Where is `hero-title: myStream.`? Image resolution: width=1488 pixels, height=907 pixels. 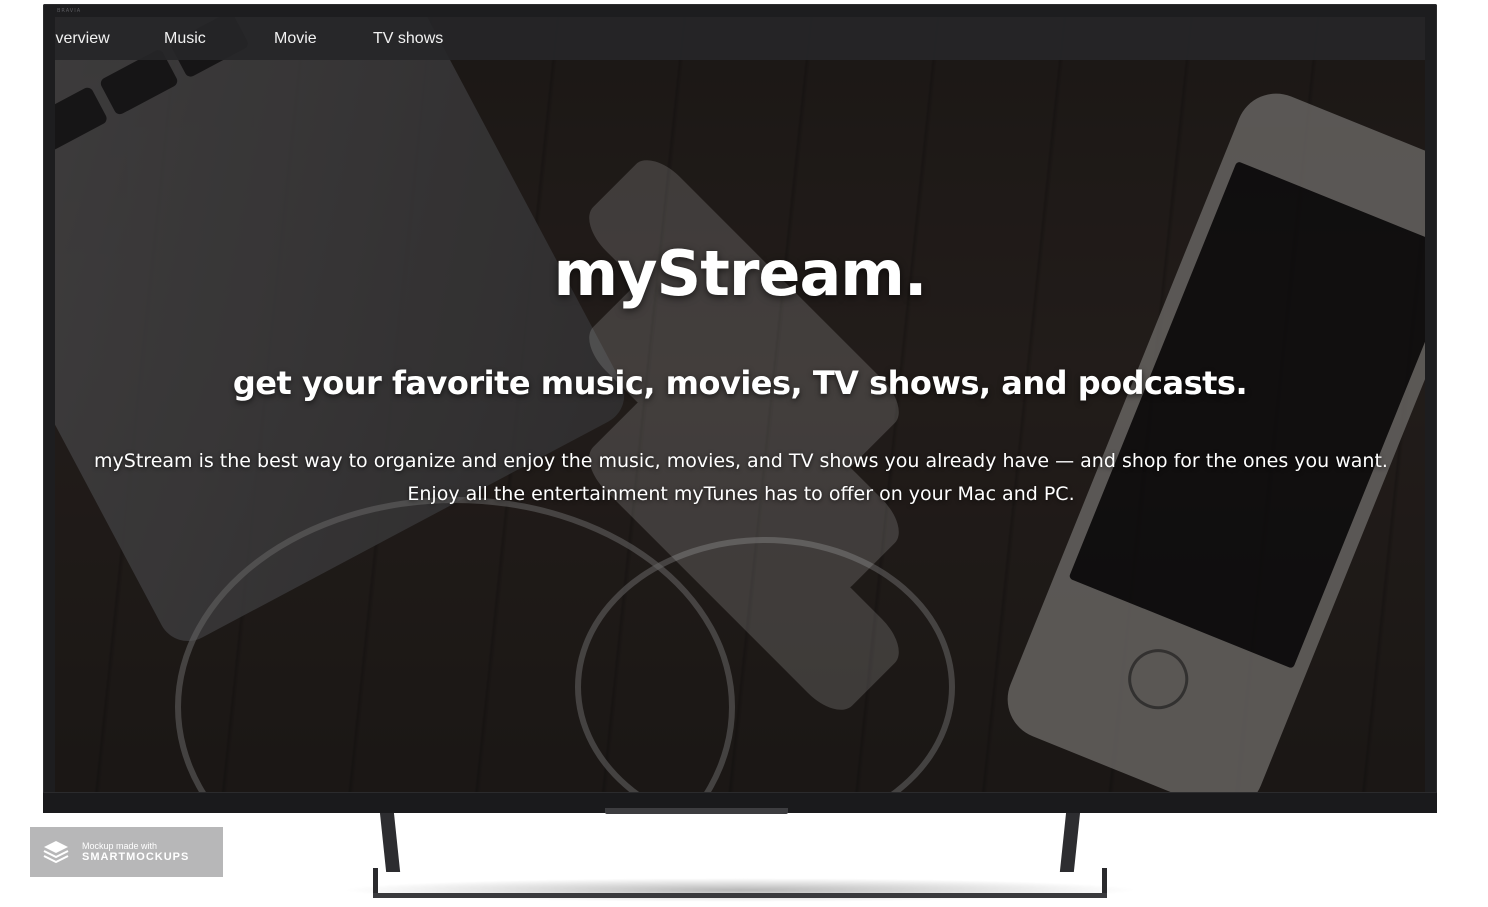 hero-title: myStream. is located at coordinates (740, 273).